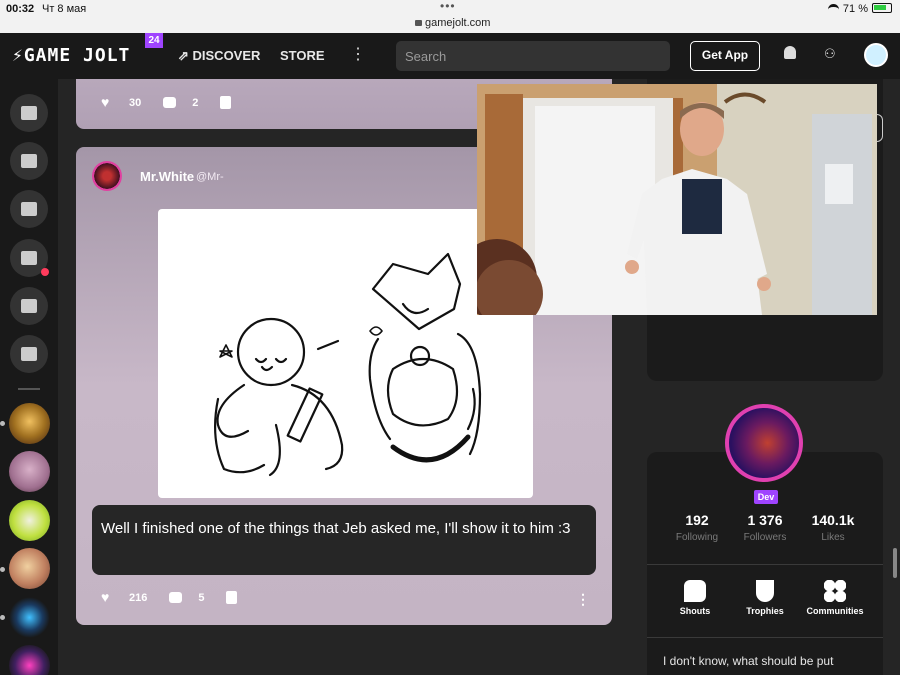  What do you see at coordinates (748, 661) in the screenshot?
I see `profile-bio: I don't know, what should be put` at bounding box center [748, 661].